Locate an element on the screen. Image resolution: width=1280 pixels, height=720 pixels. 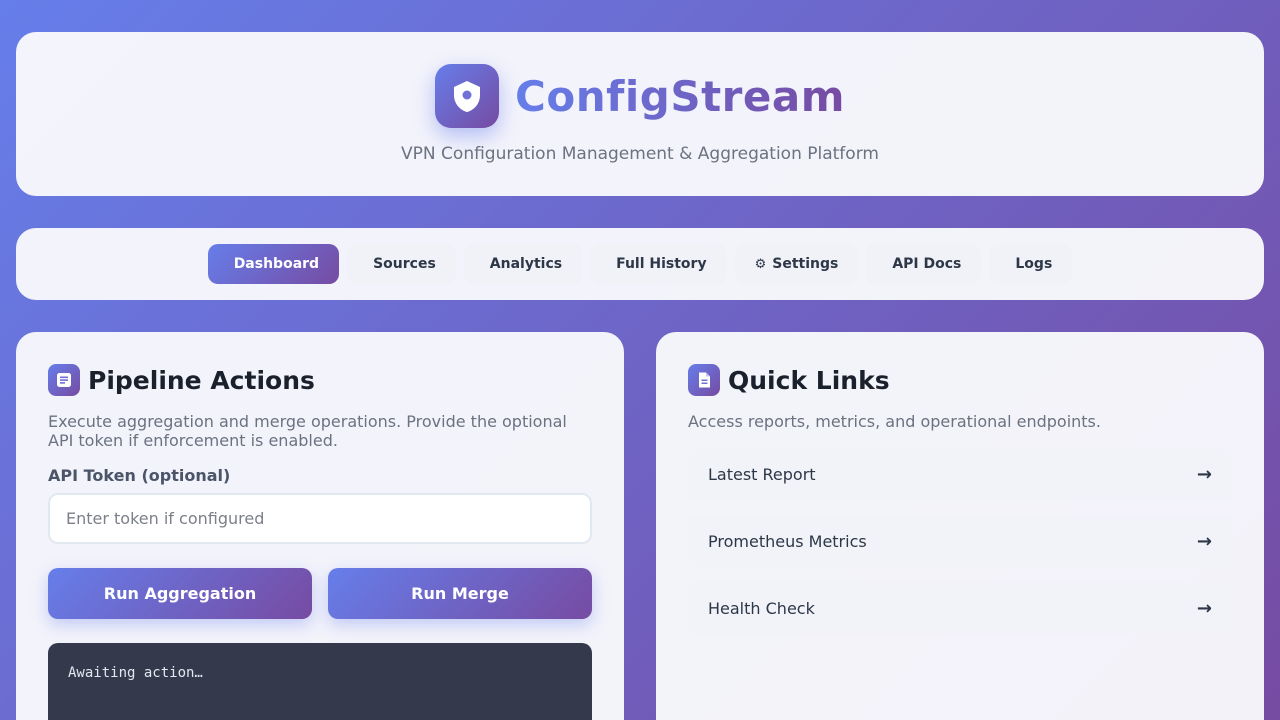
panel-header: Quick Links is located at coordinates (789, 380).